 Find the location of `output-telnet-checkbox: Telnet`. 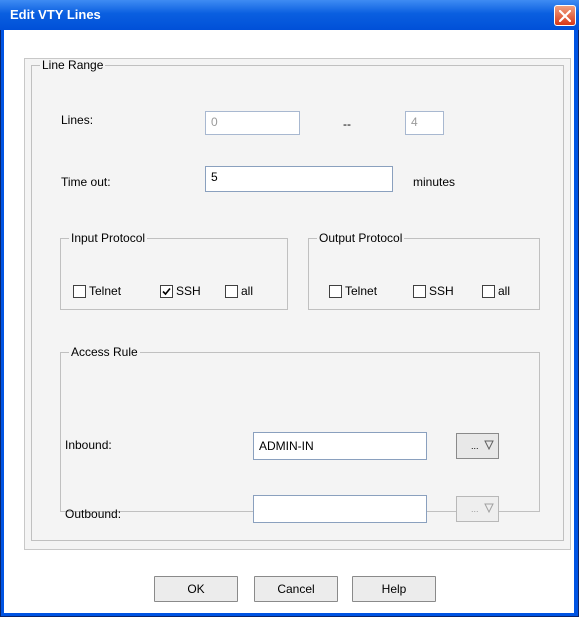

output-telnet-checkbox: Telnet is located at coordinates (353, 291).